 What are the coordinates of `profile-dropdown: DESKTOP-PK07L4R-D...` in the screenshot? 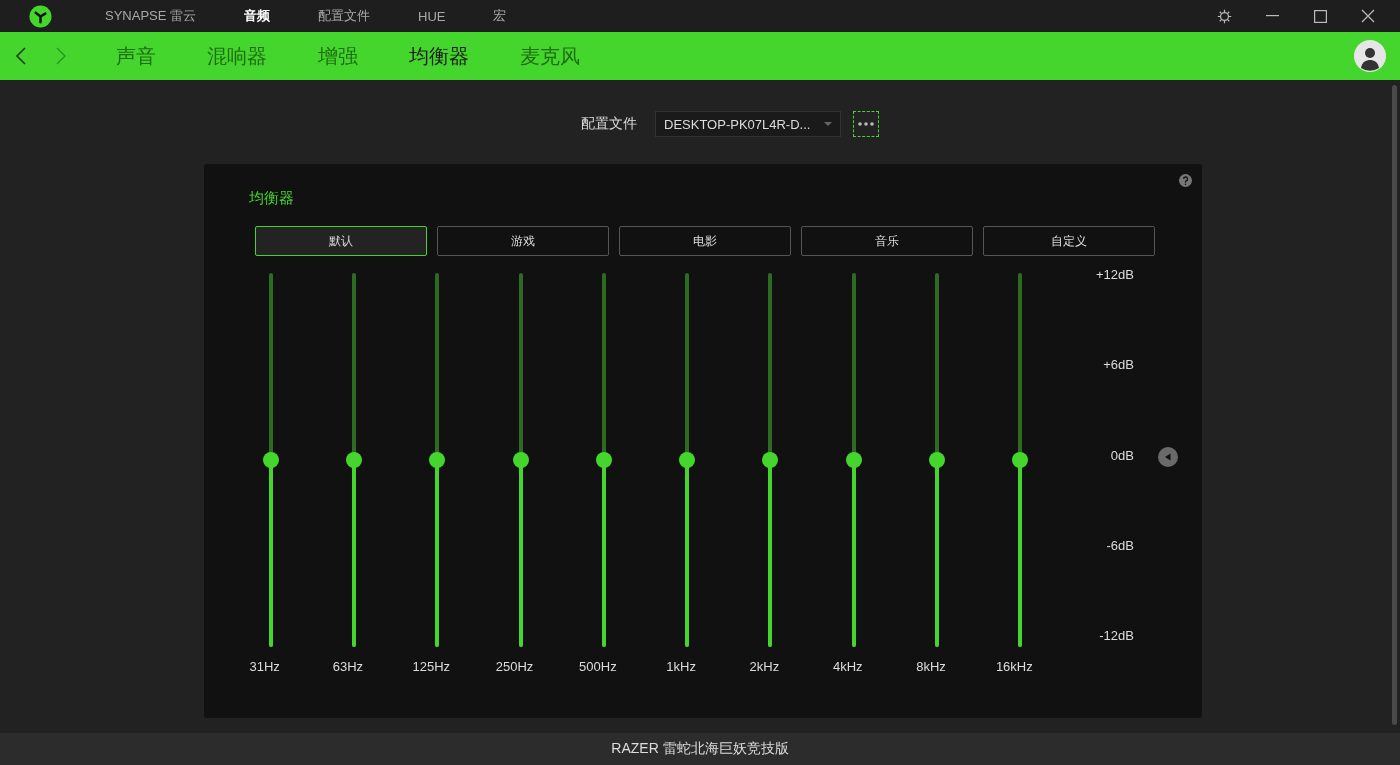 It's located at (748, 124).